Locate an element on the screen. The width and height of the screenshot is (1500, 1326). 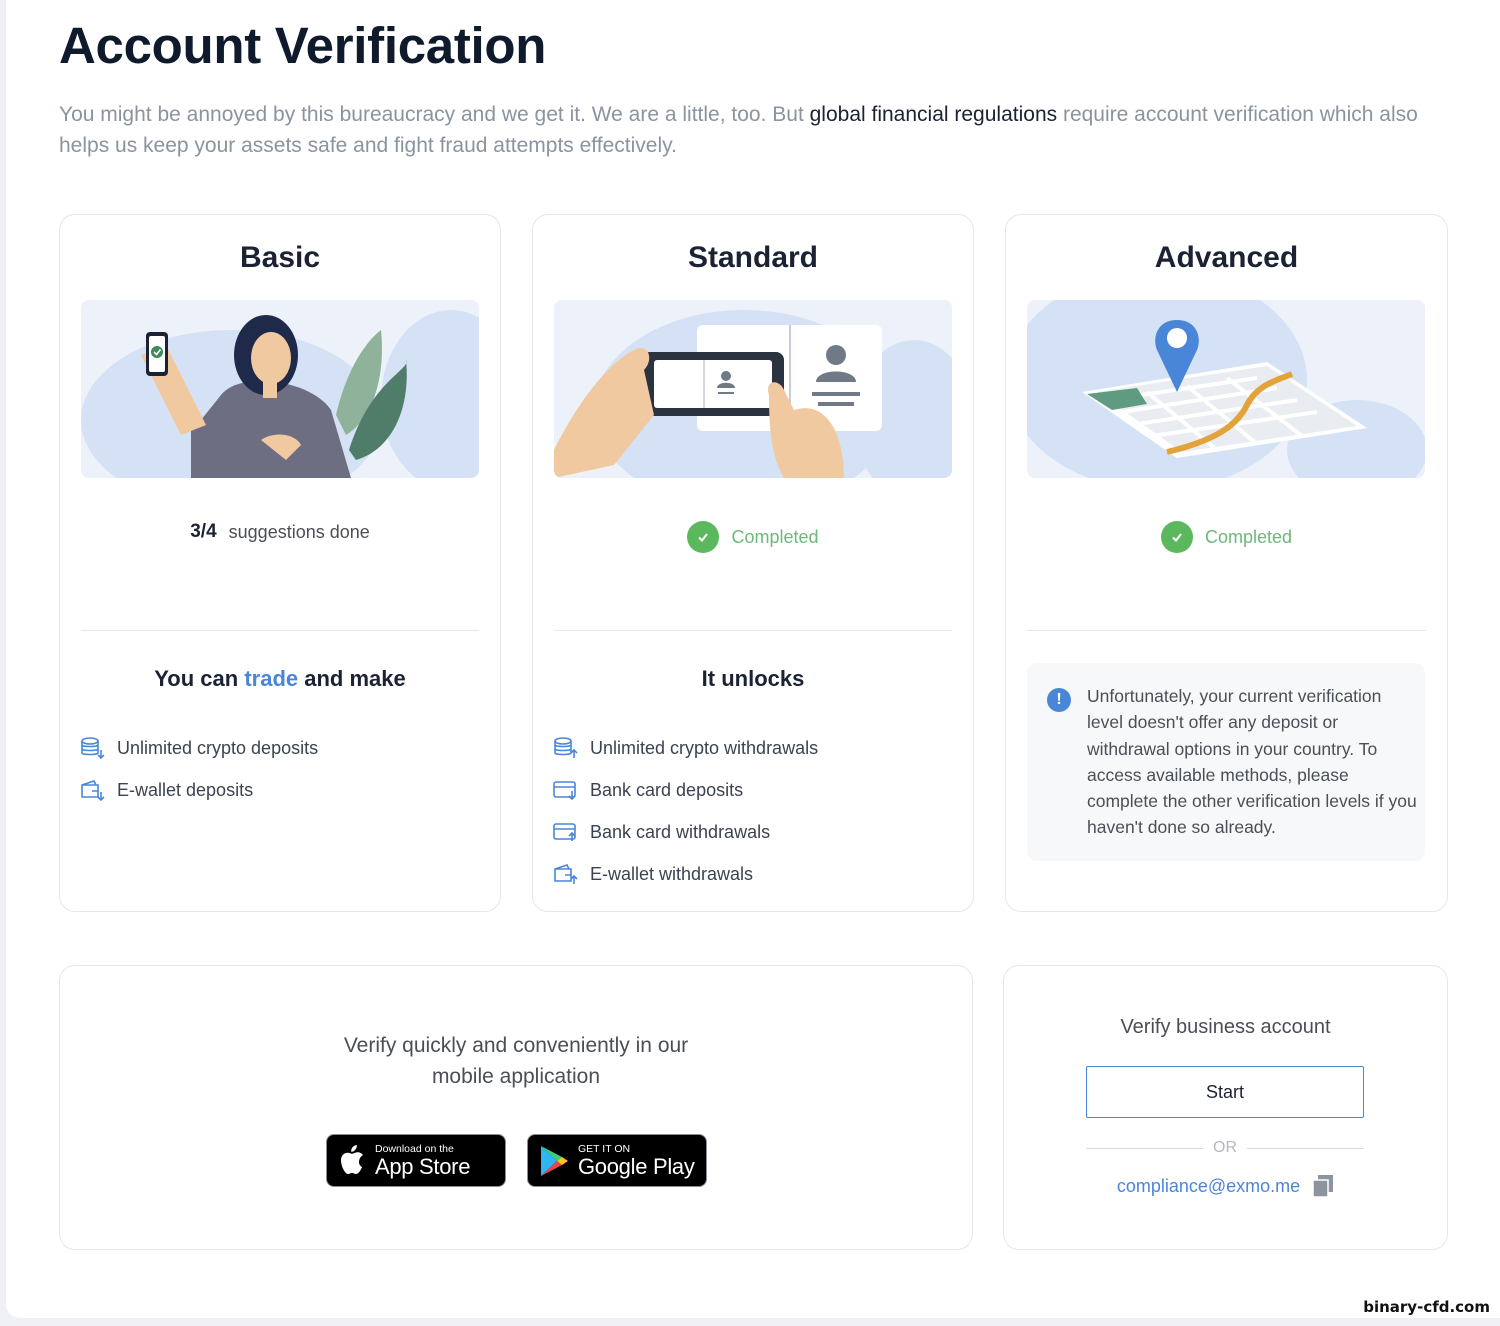
or-label: OR is located at coordinates (1225, 1147).